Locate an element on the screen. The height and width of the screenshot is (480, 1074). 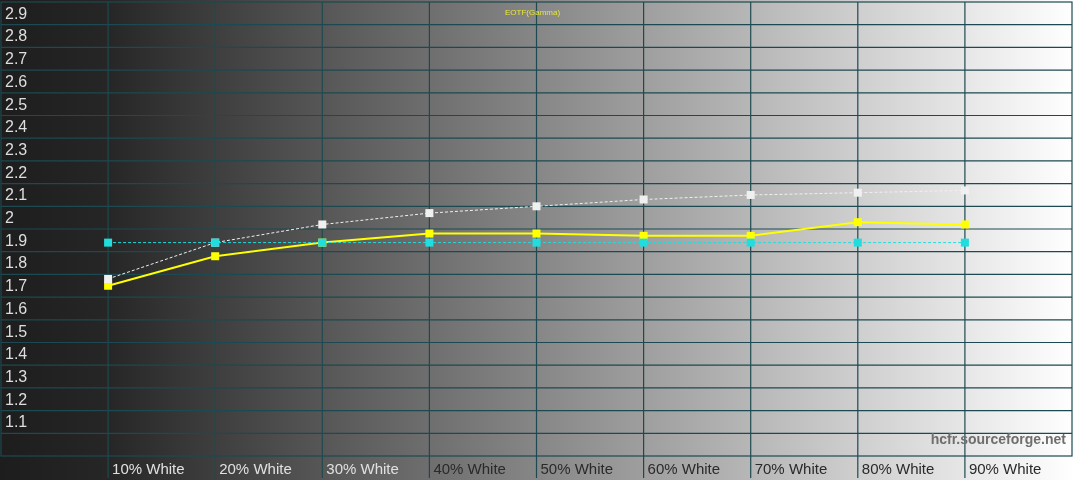
y-axis-label: 2.6 is located at coordinates (16, 81).